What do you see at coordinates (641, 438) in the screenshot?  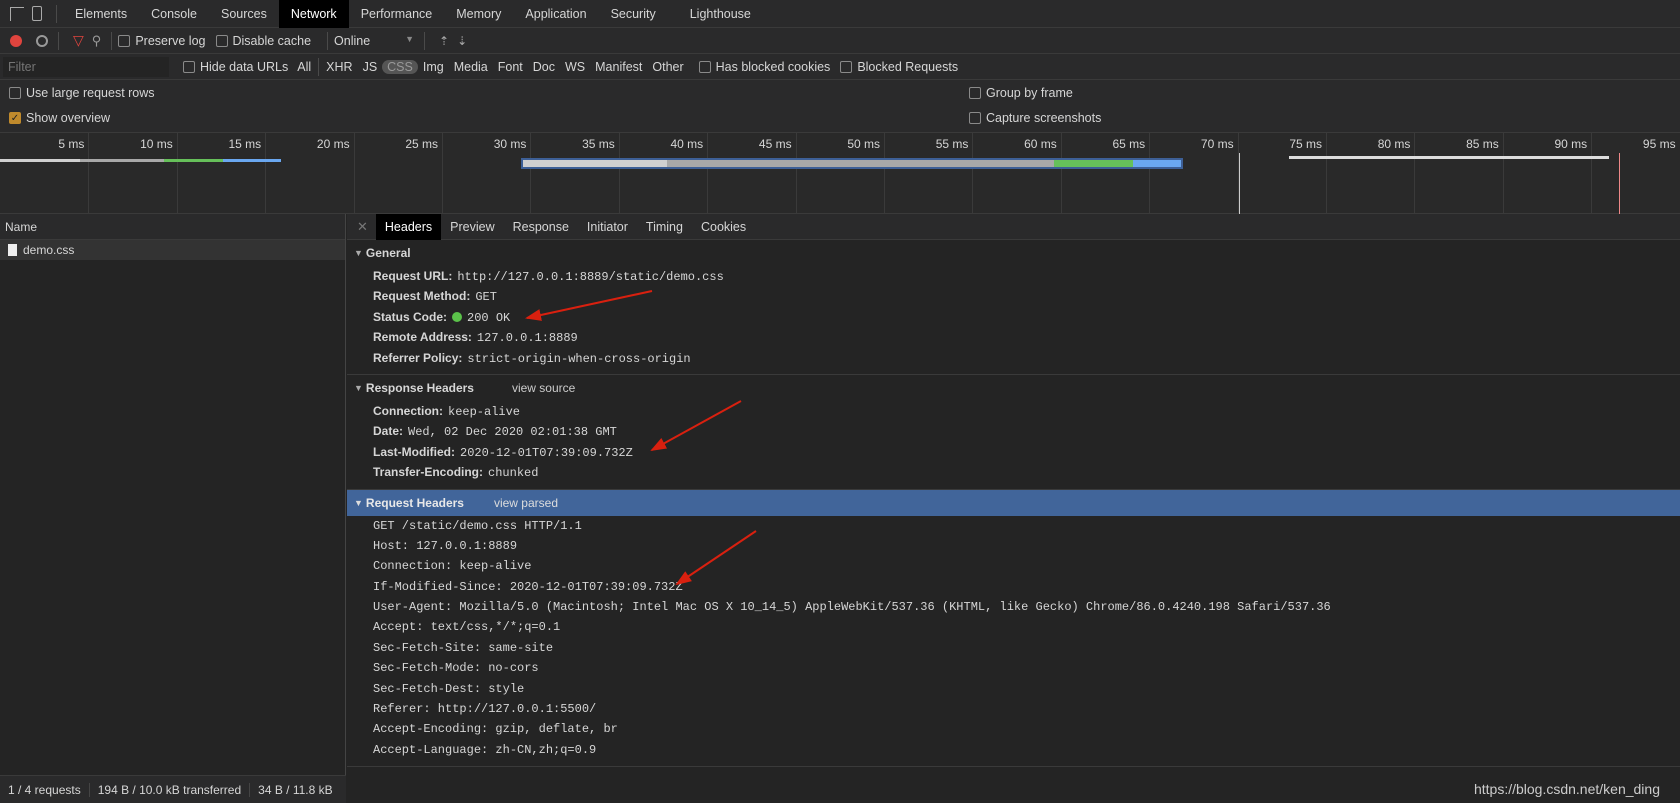 I see `annotation-arrows` at bounding box center [641, 438].